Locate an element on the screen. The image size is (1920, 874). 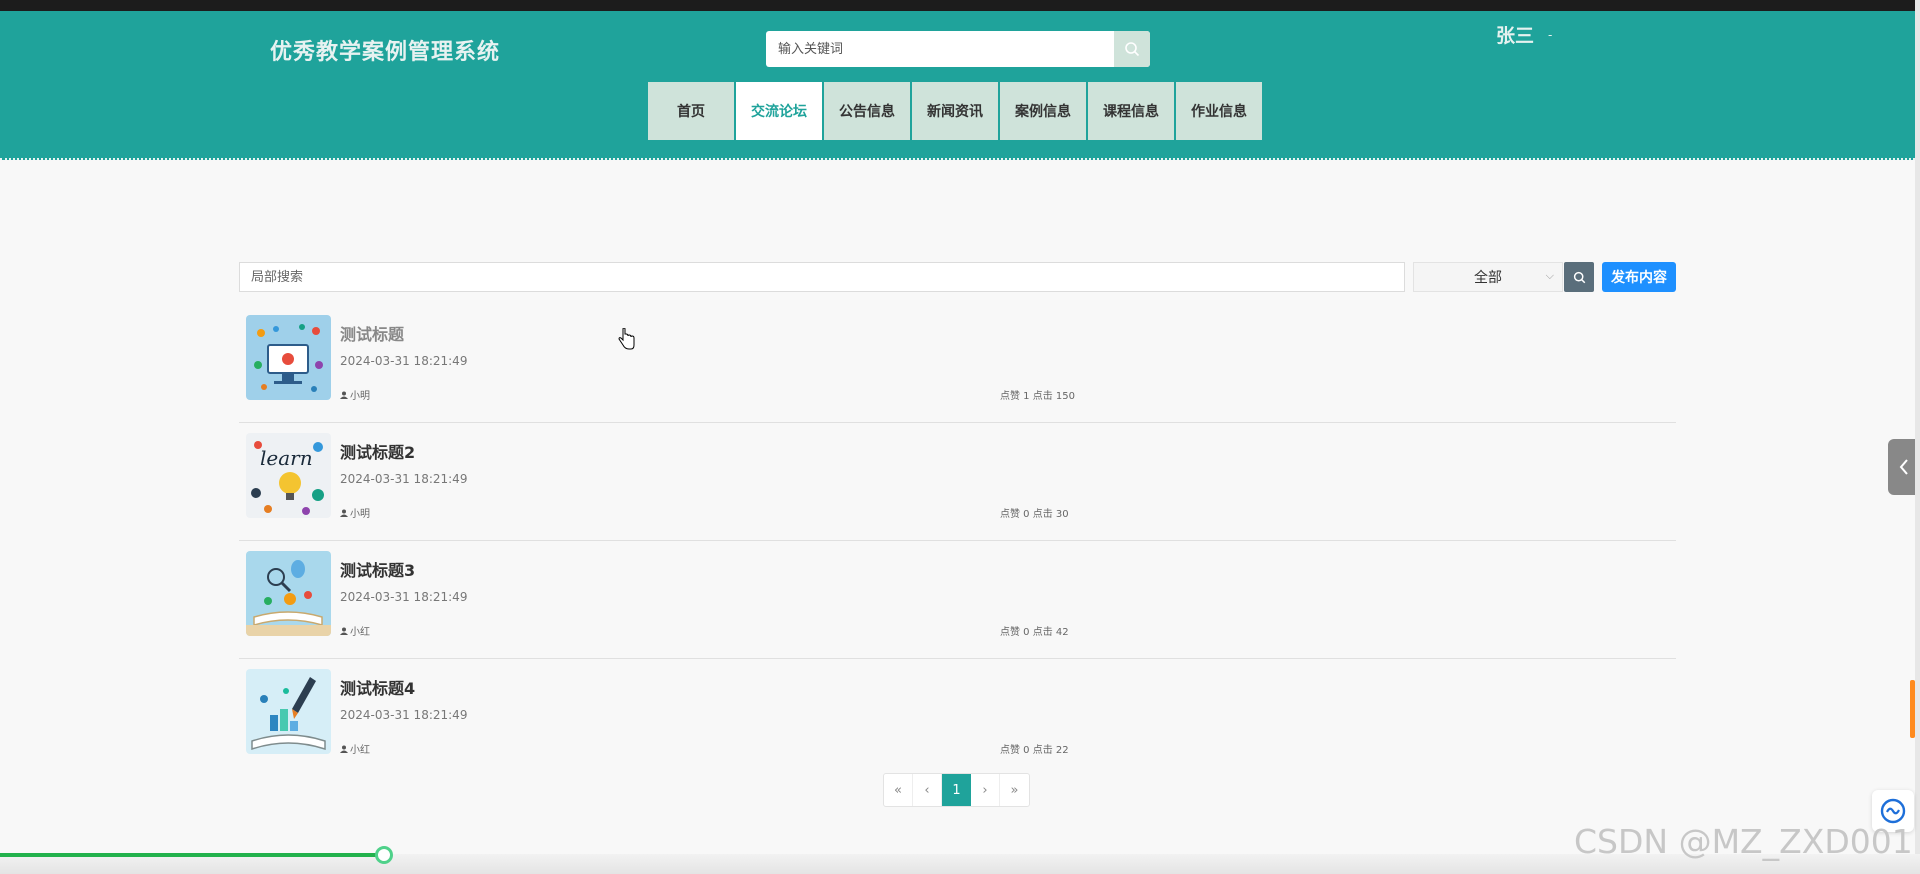
nav-courses: 课程信息 is located at coordinates (1131, 111).